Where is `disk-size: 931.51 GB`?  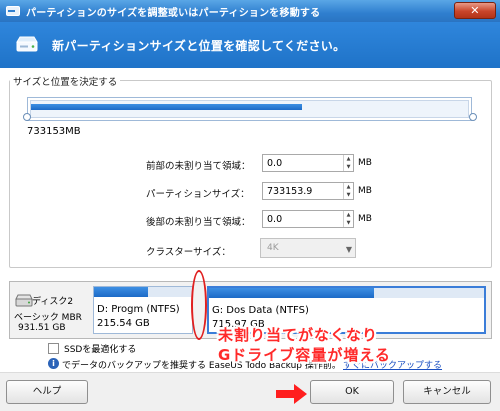 disk-size: 931.51 GB is located at coordinates (42, 328).